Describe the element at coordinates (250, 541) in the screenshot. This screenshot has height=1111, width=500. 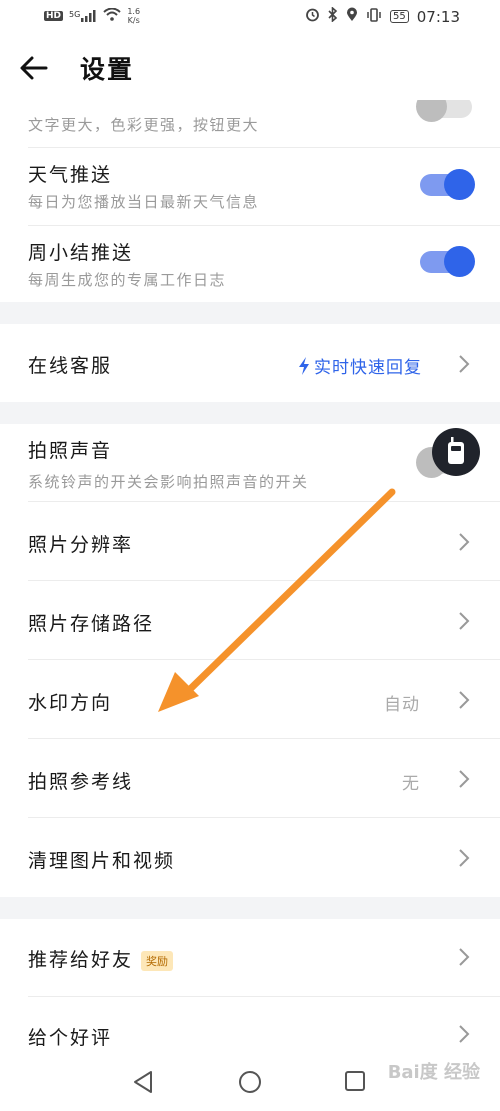
I see `settings-row-resolution: 照片分辨率` at that location.